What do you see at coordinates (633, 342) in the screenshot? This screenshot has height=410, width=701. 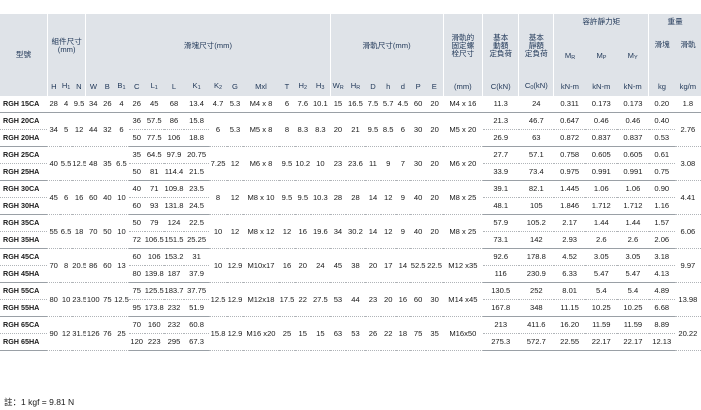 I see `cell-my: 22.17` at bounding box center [633, 342].